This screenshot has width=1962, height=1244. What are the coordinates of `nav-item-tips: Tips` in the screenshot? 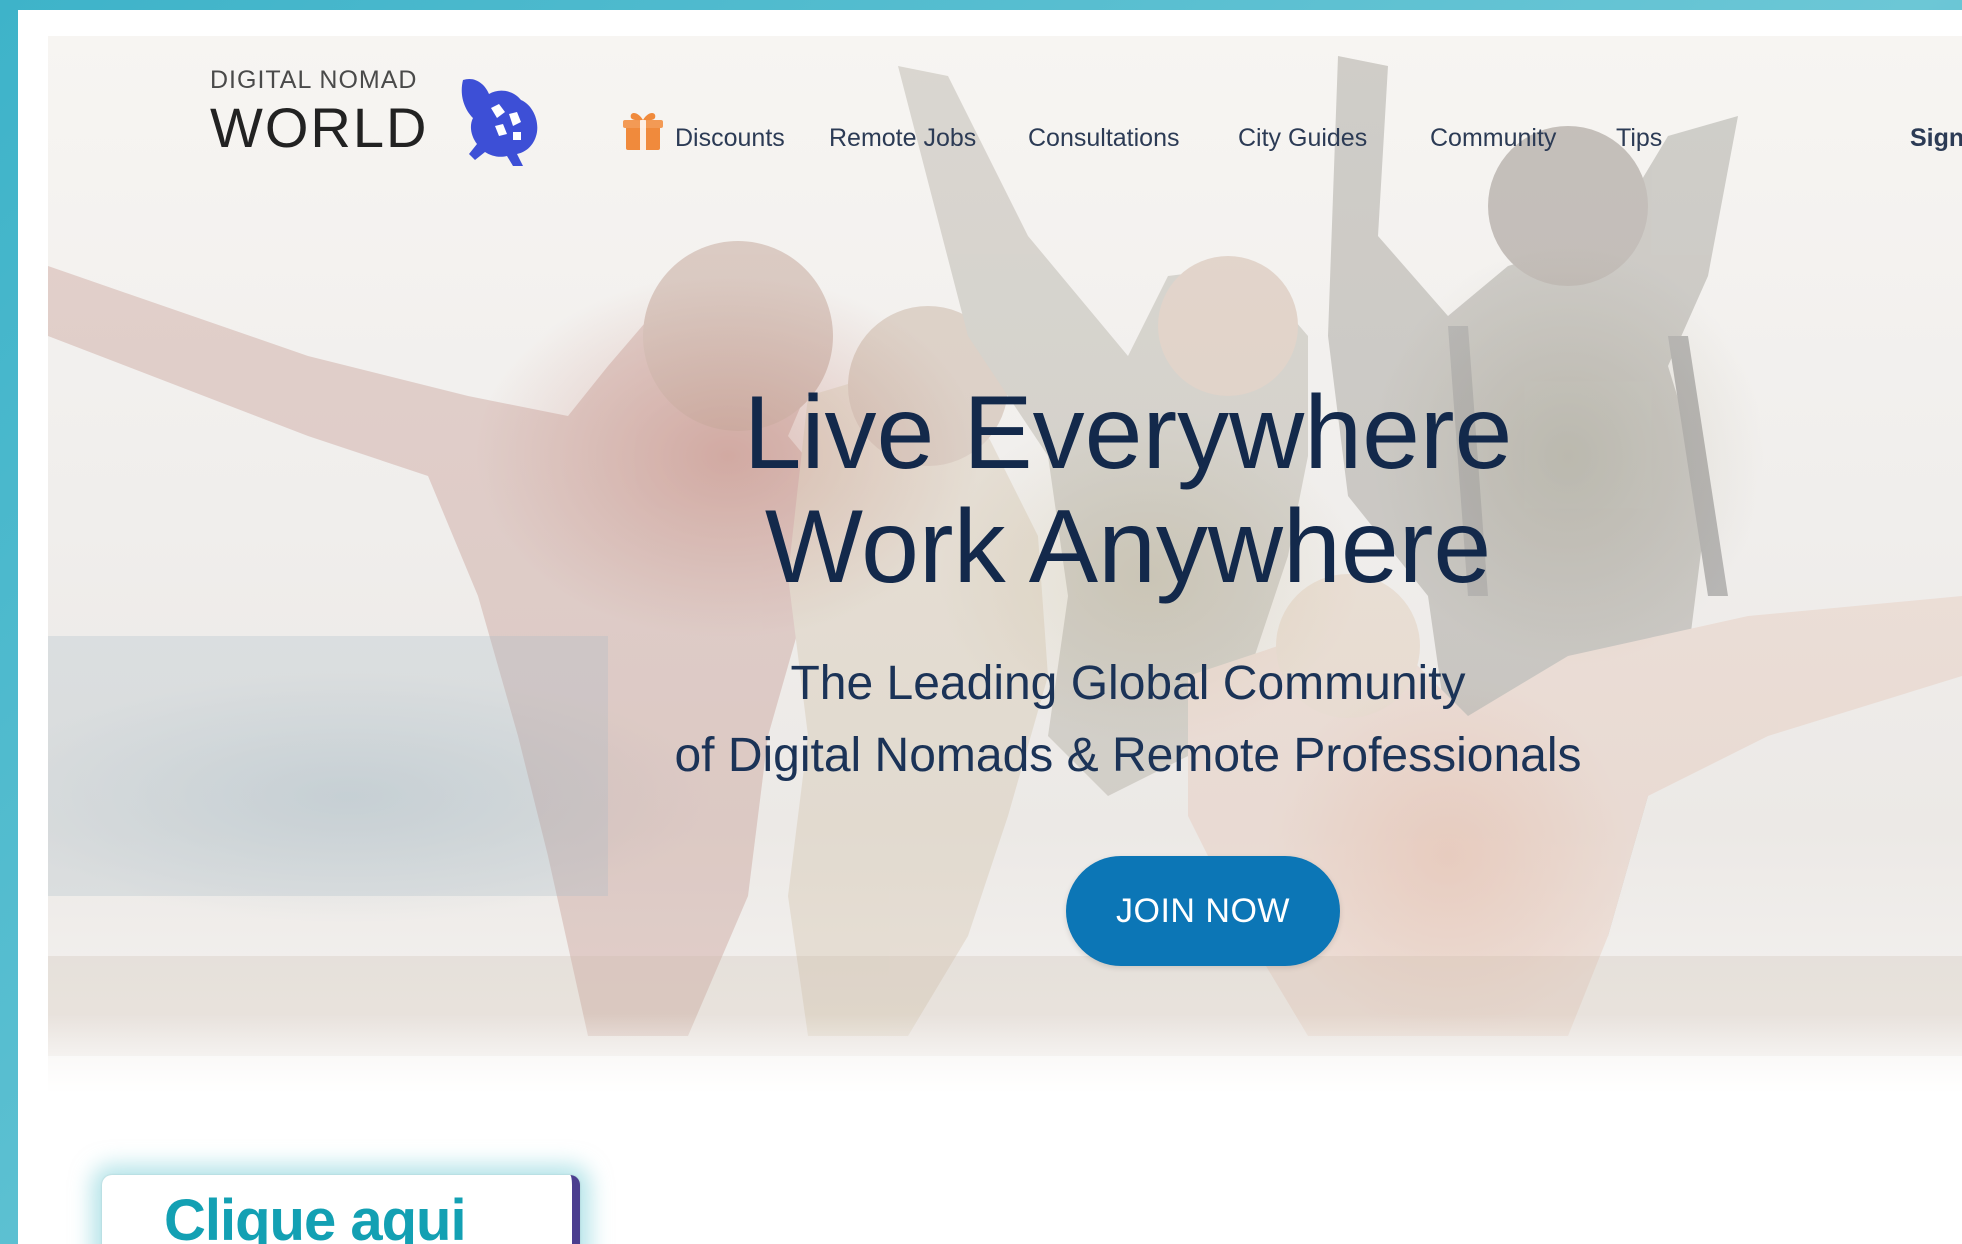 It's located at (1639, 138).